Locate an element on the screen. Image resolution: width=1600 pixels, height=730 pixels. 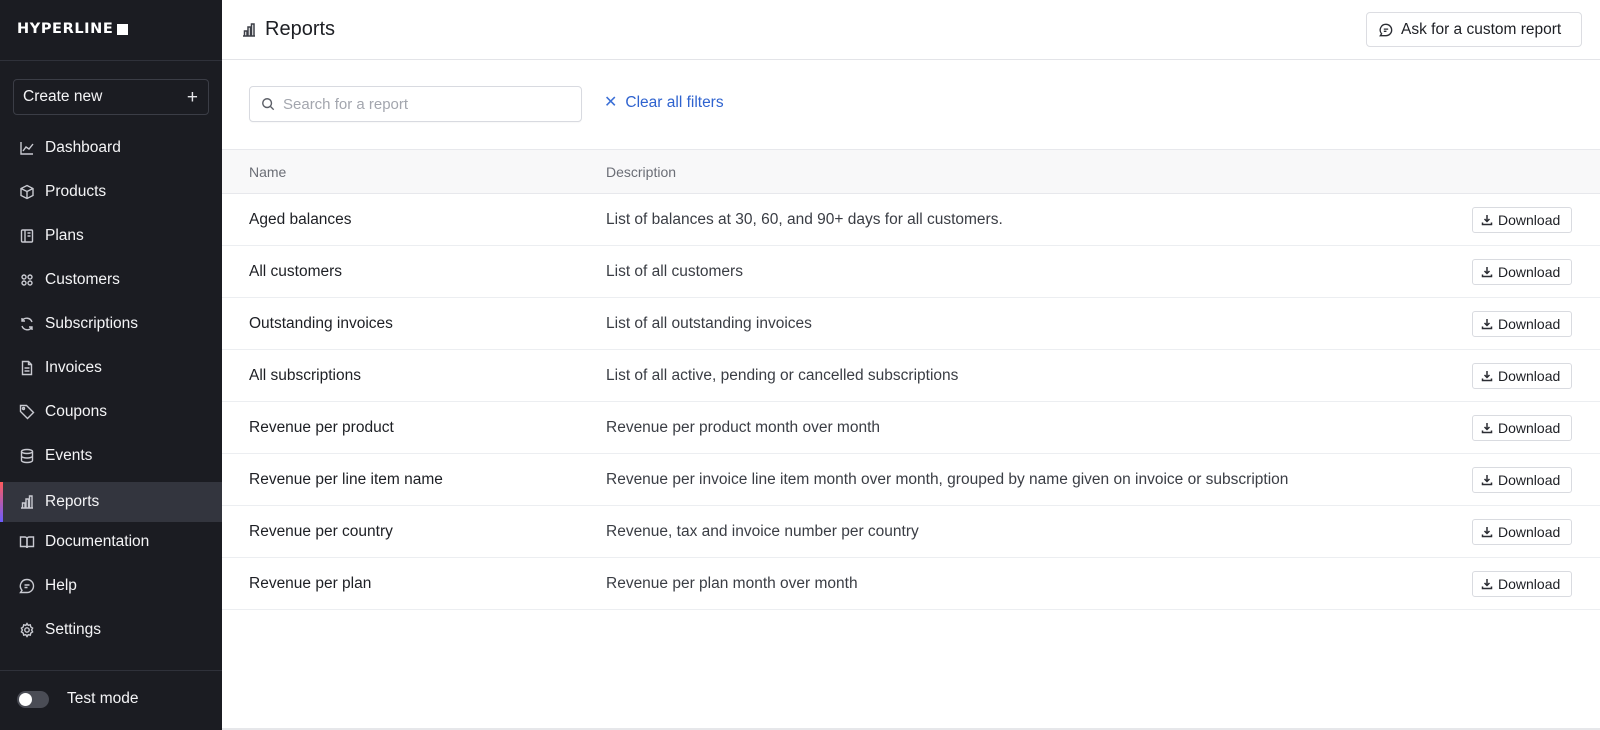
report-description: Revenue per product month over month is located at coordinates (743, 427).